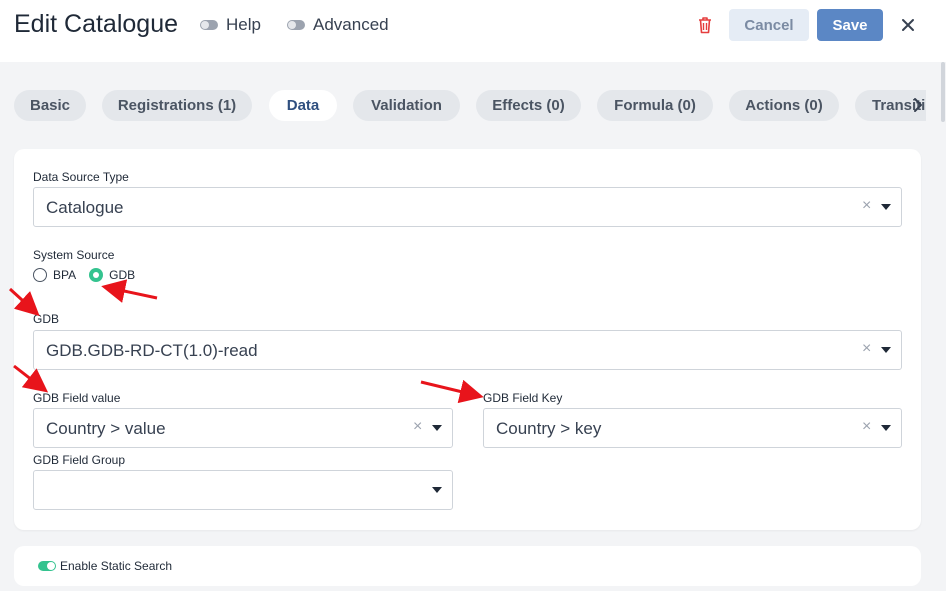 Image resolution: width=946 pixels, height=591 pixels. Describe the element at coordinates (177, 105) in the screenshot. I see `tab-registrations: Registrations (1)` at that location.